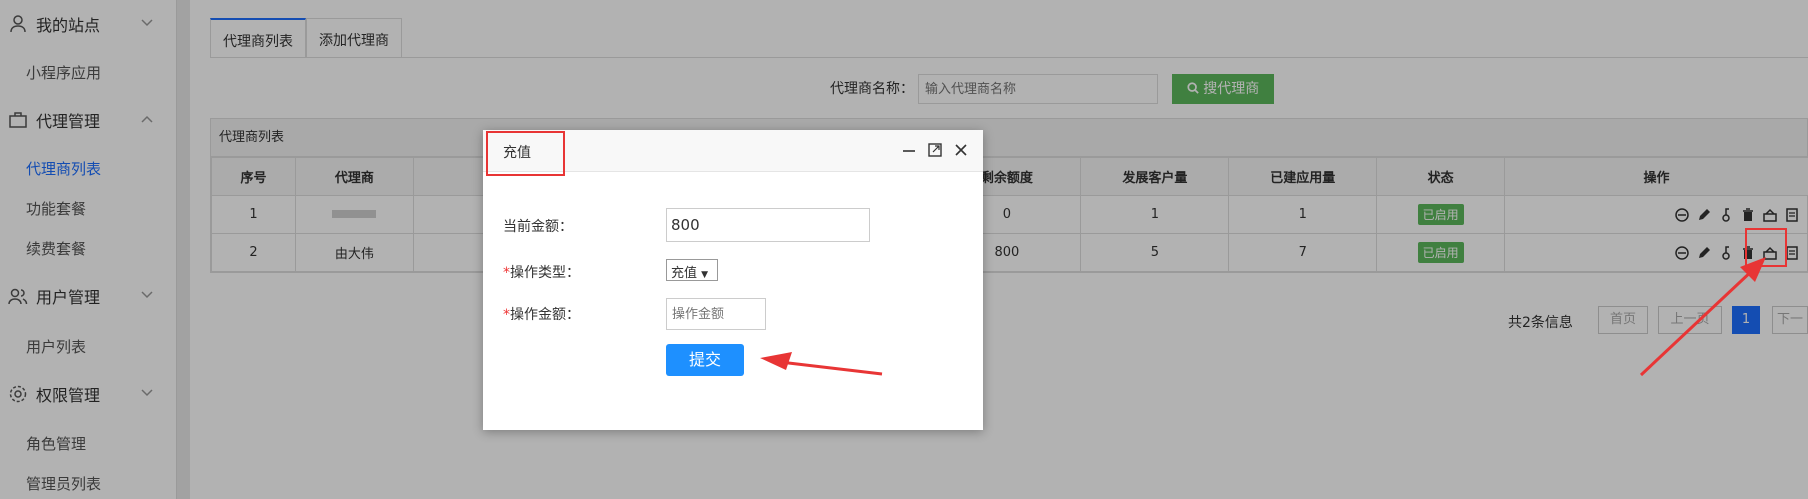  Describe the element at coordinates (768, 225) in the screenshot. I see `current-amount-field: 800` at that location.